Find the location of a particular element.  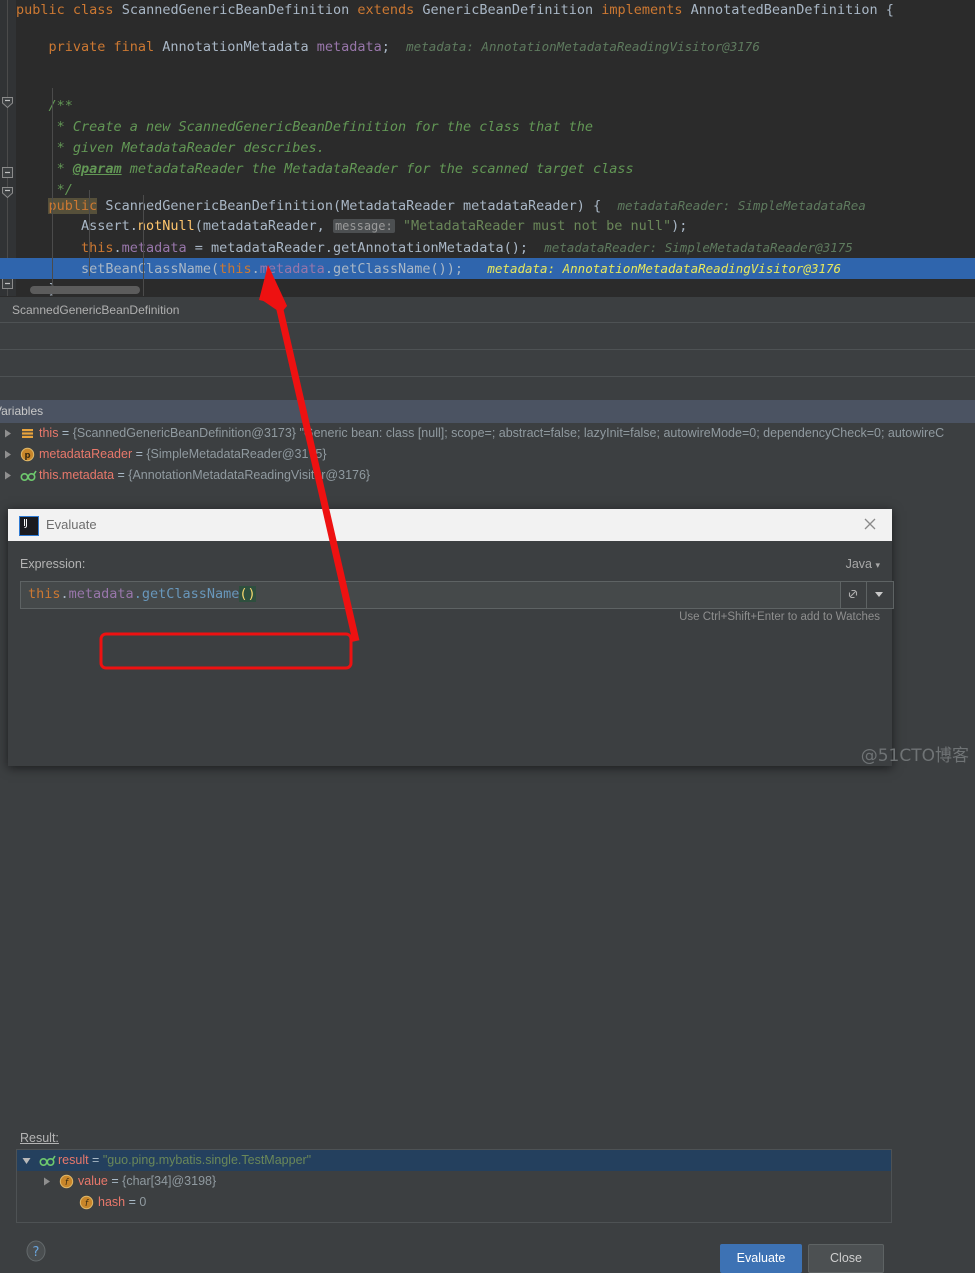

watermark: @51CTO博客 is located at coordinates (914, 756).